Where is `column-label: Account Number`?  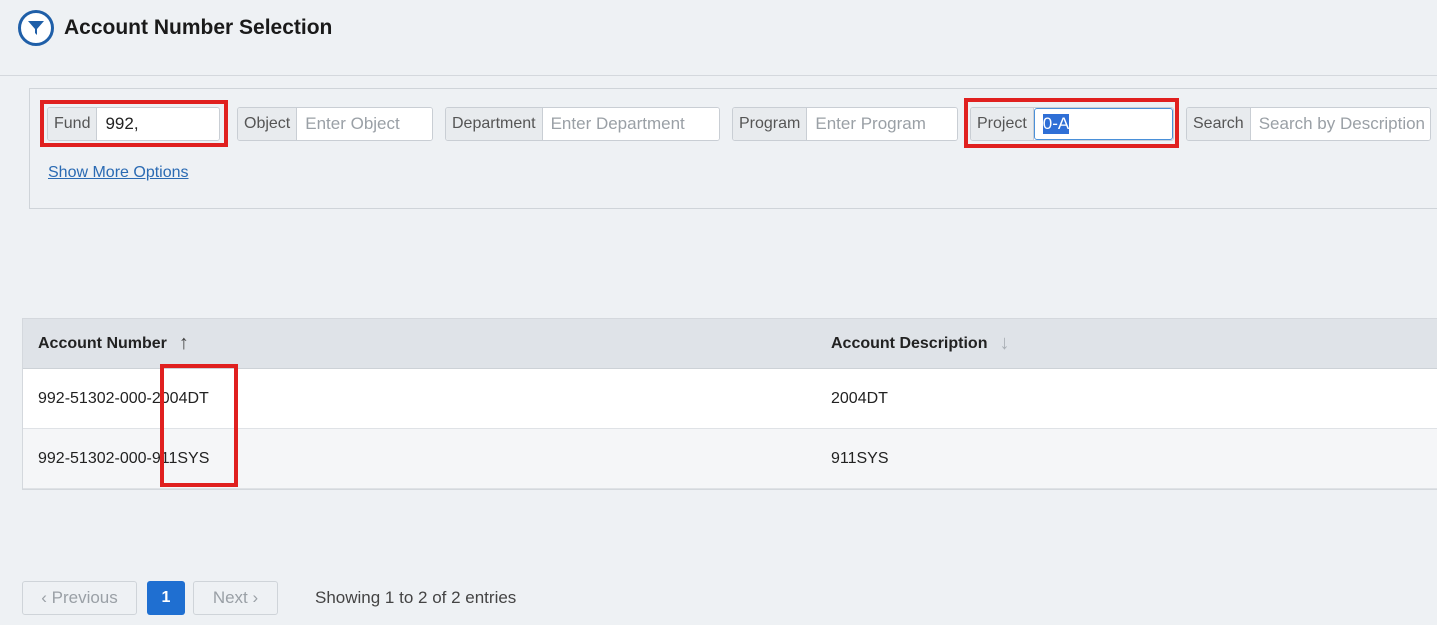
column-label: Account Number is located at coordinates (102, 343).